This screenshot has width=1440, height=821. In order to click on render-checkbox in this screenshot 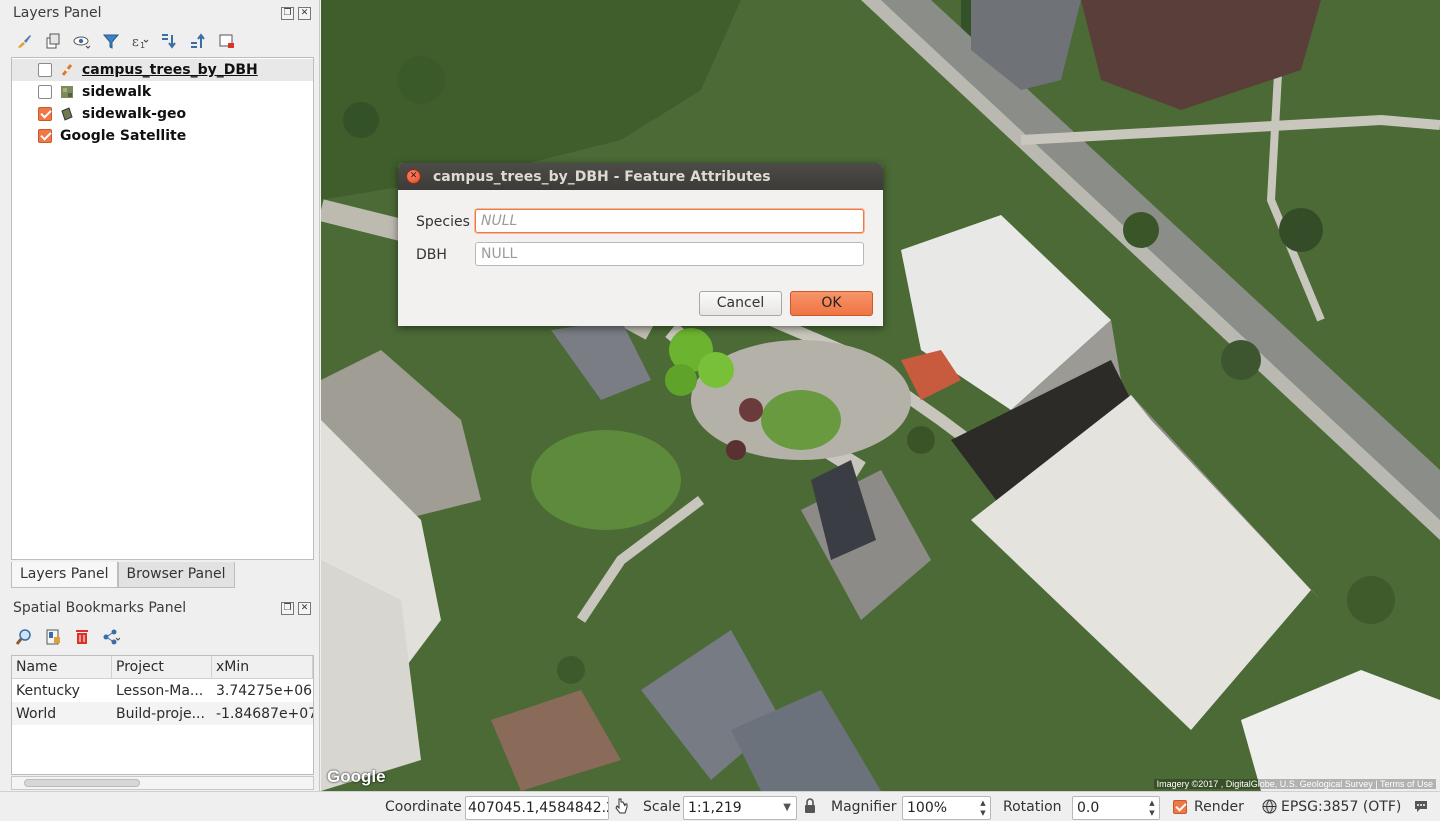, I will do `click(1180, 807)`.